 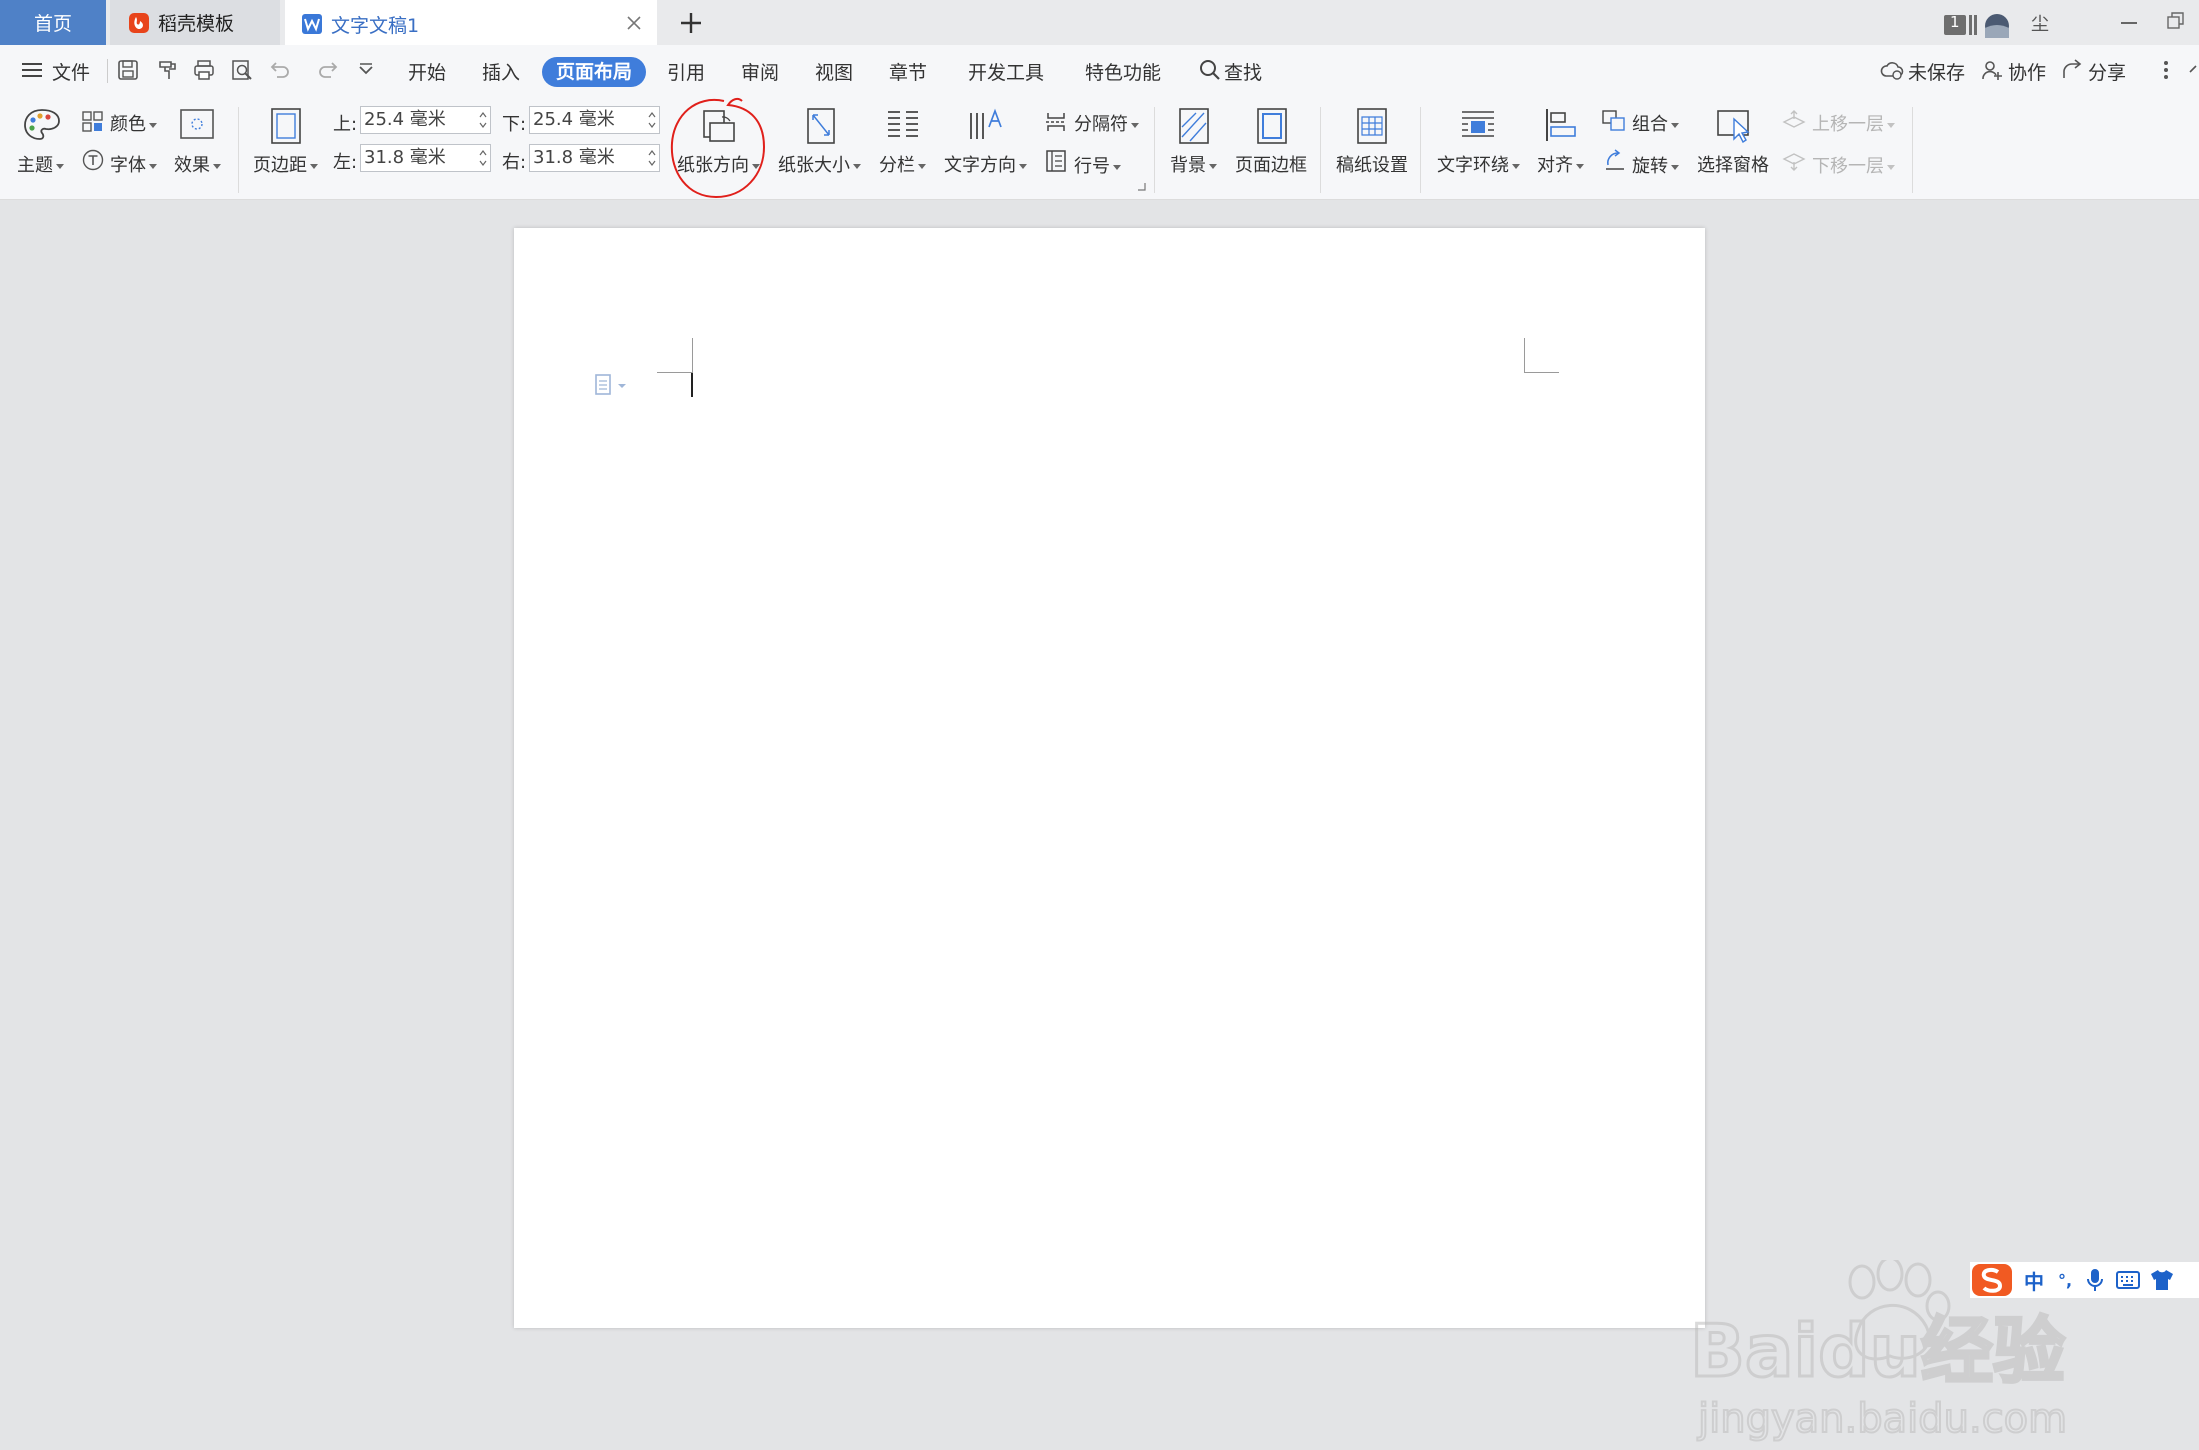 I want to click on text-wrap-icon, so click(x=1478, y=125).